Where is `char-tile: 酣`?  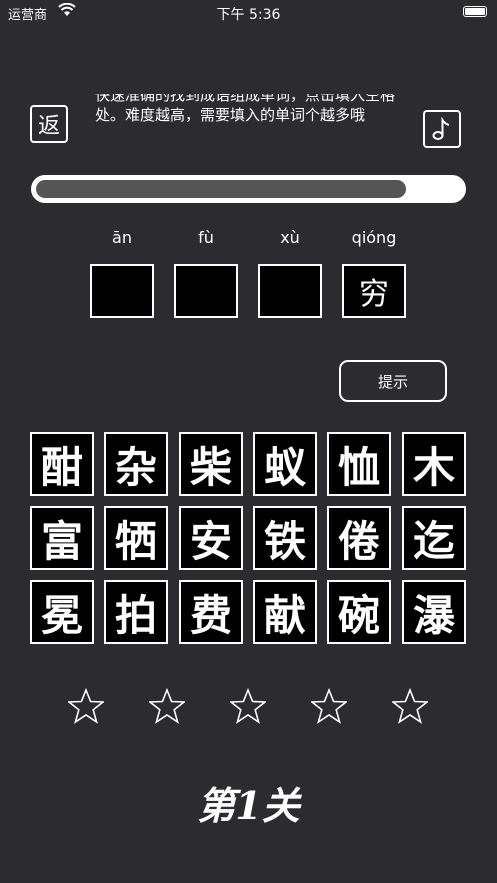
char-tile: 酣 is located at coordinates (62, 464).